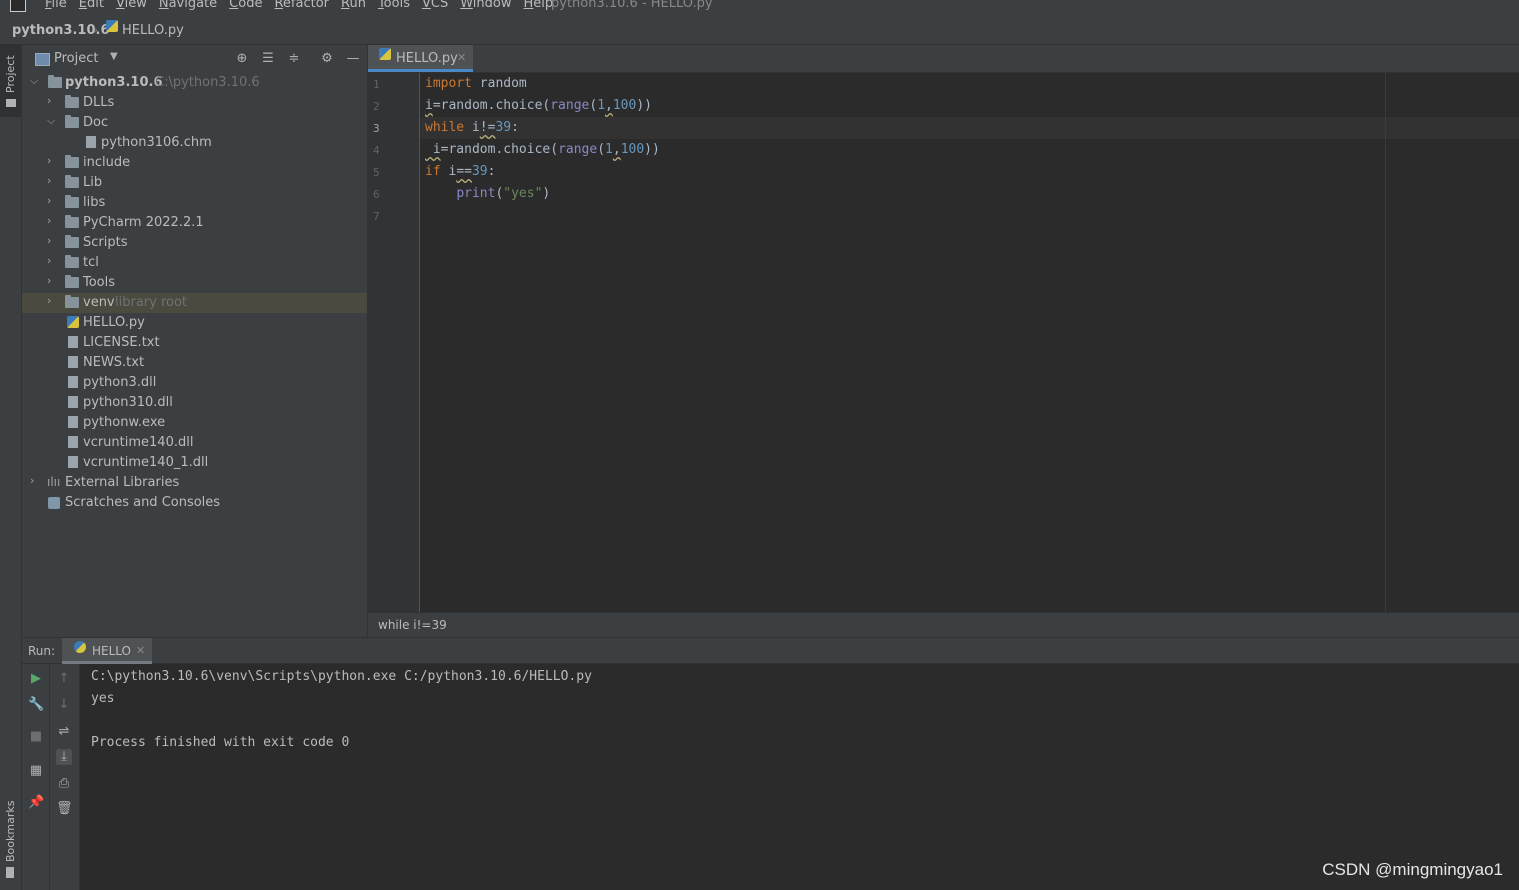  What do you see at coordinates (36, 803) in the screenshot?
I see `pin-icon: 📌` at bounding box center [36, 803].